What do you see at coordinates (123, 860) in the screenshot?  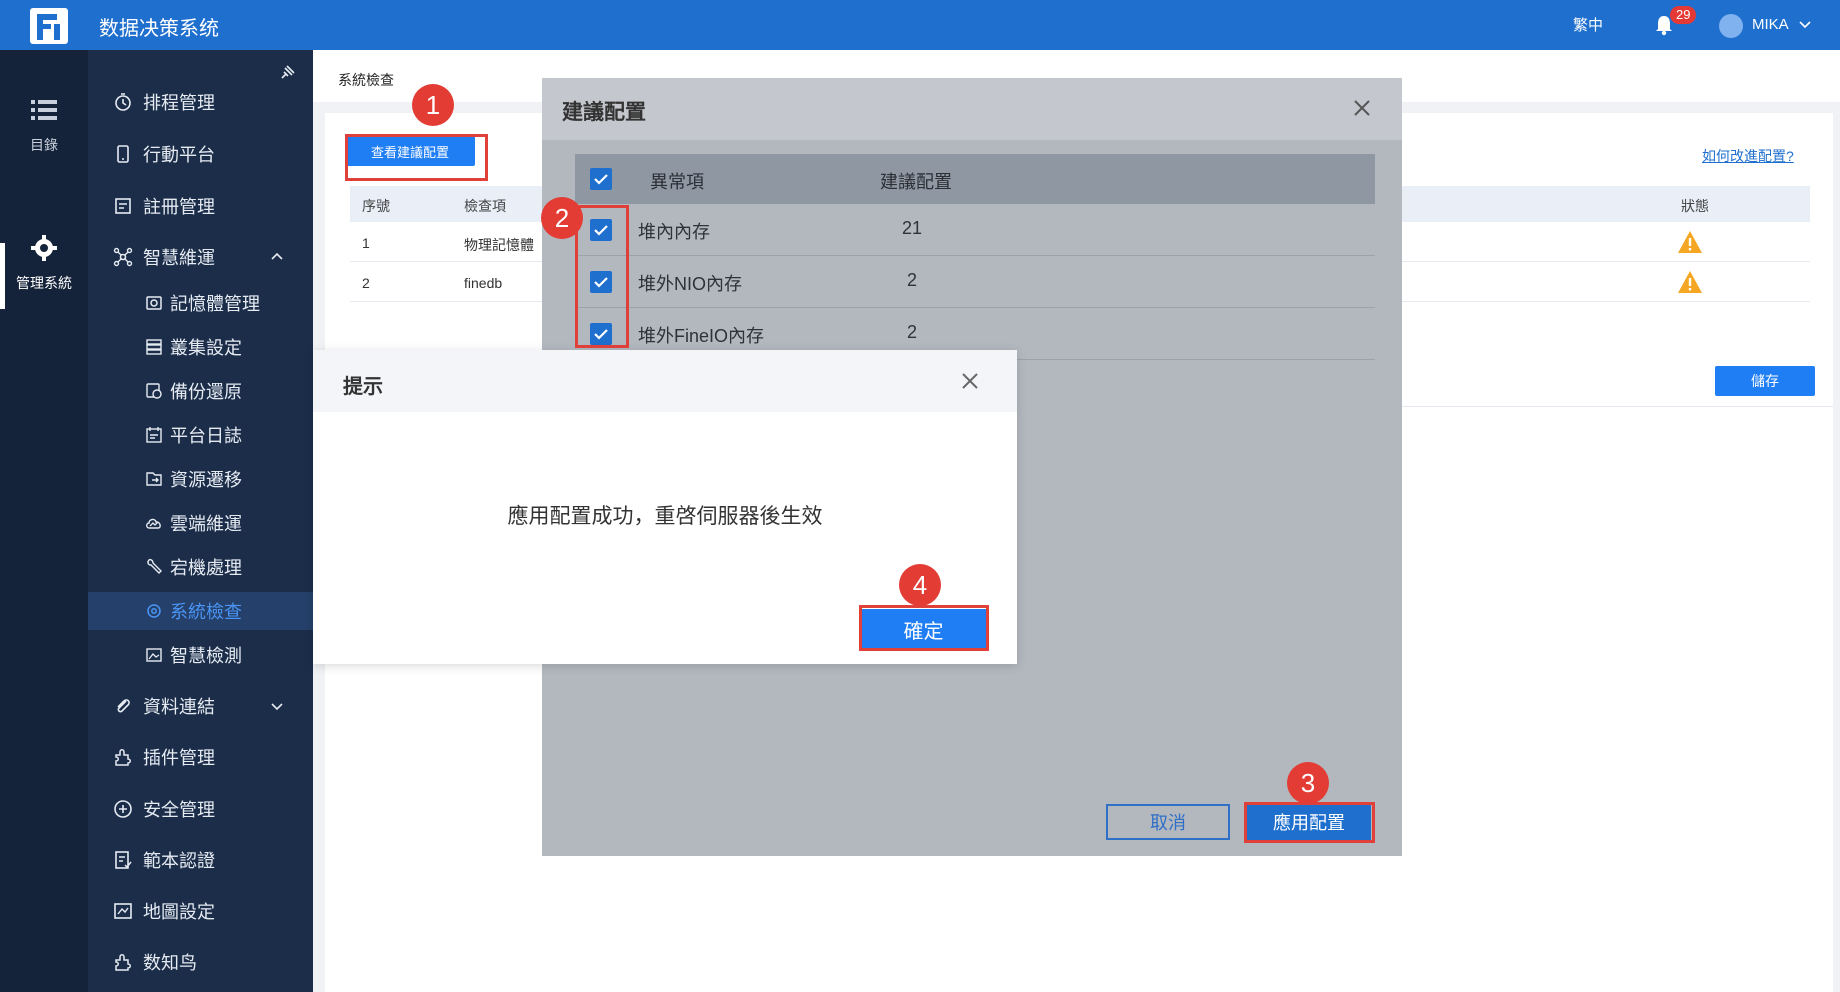 I see `template-icon` at bounding box center [123, 860].